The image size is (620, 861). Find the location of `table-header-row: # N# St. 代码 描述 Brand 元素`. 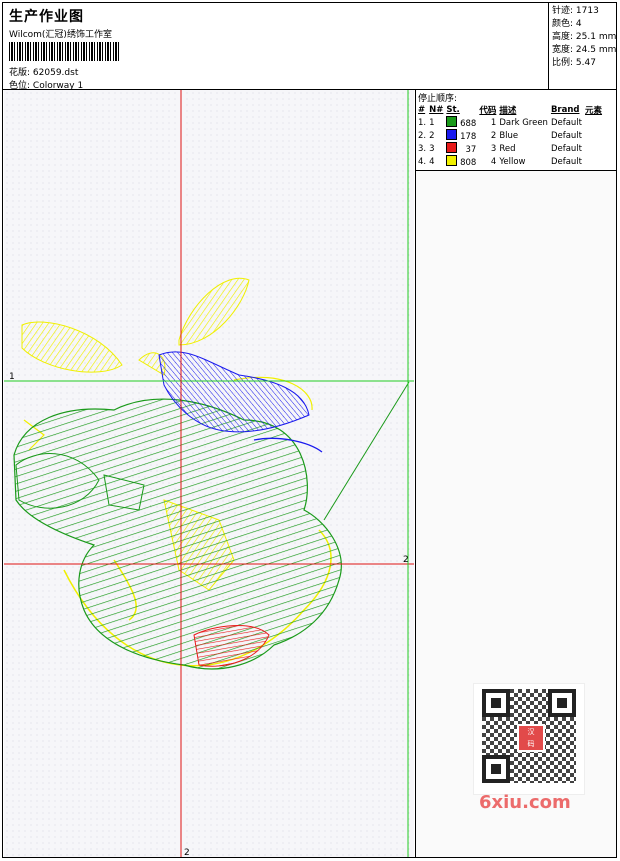

table-header-row: # N# St. 代码 描述 Brand 元素 is located at coordinates (511, 109).